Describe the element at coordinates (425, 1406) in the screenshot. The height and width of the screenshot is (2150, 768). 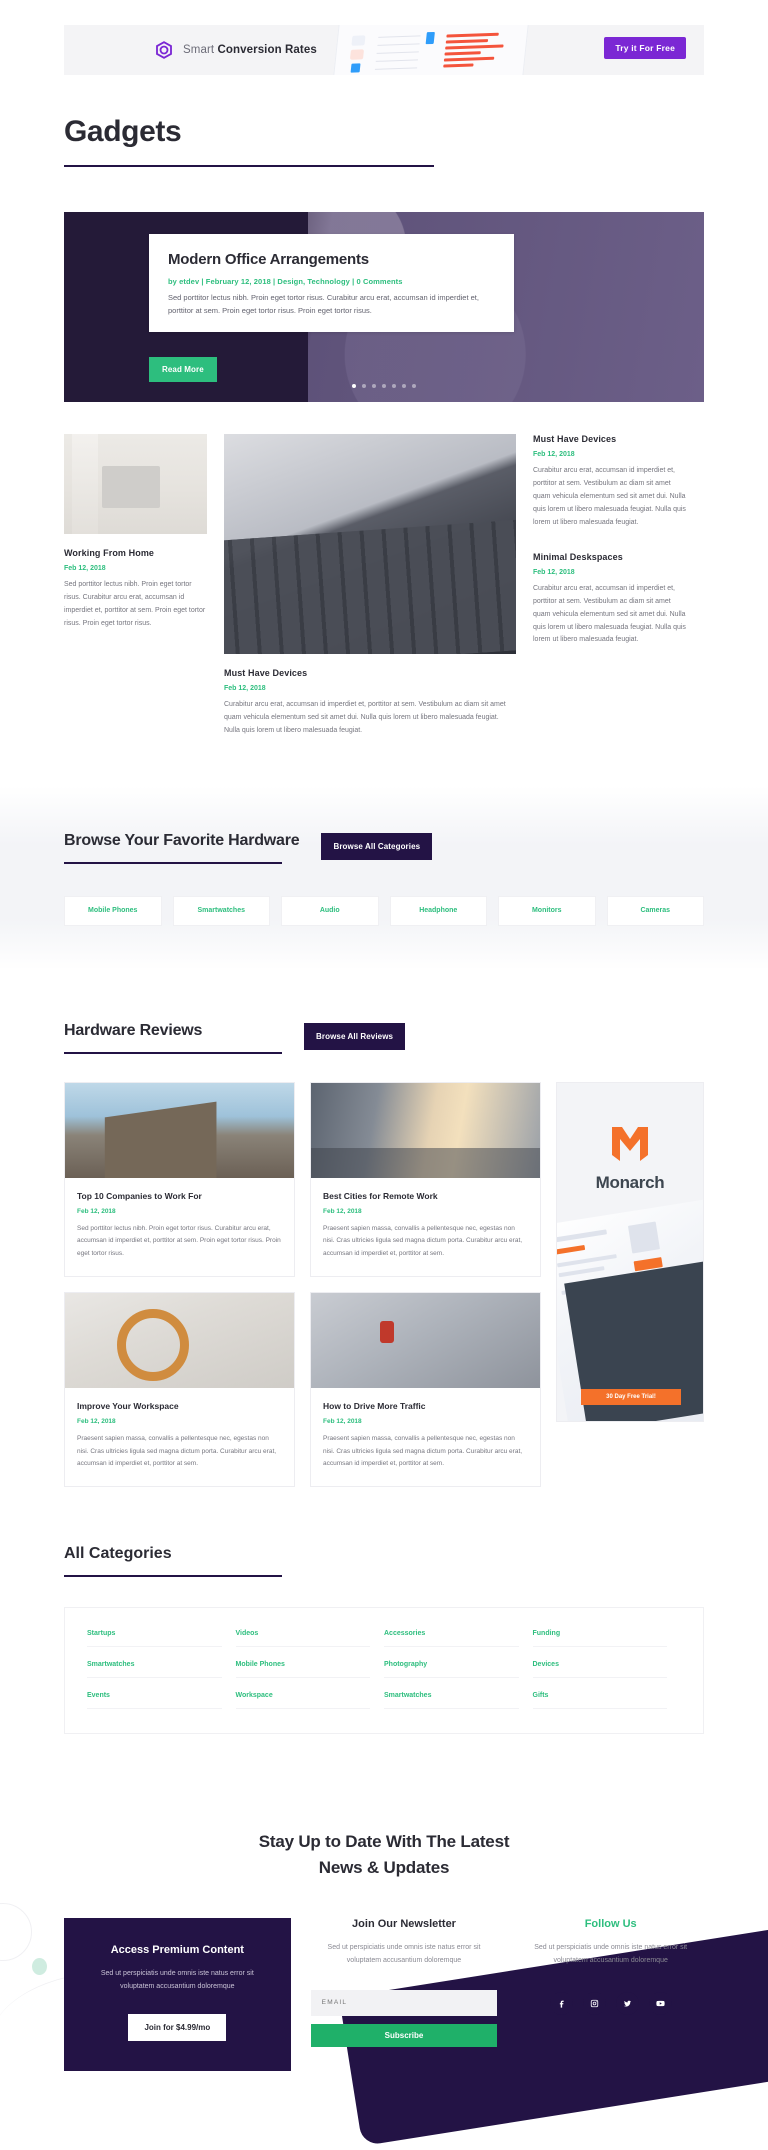
I see `review-title: How to Drive More Traffic` at that location.